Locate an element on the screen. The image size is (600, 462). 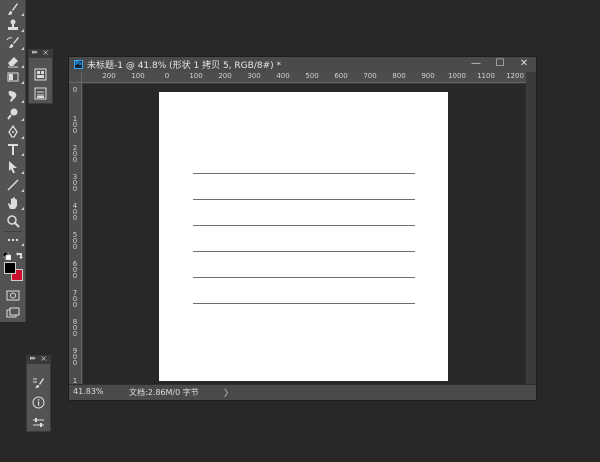
vertical-ruler: 0 100 200 300 400 500 600 700 800 900 1 is located at coordinates (75, 234).